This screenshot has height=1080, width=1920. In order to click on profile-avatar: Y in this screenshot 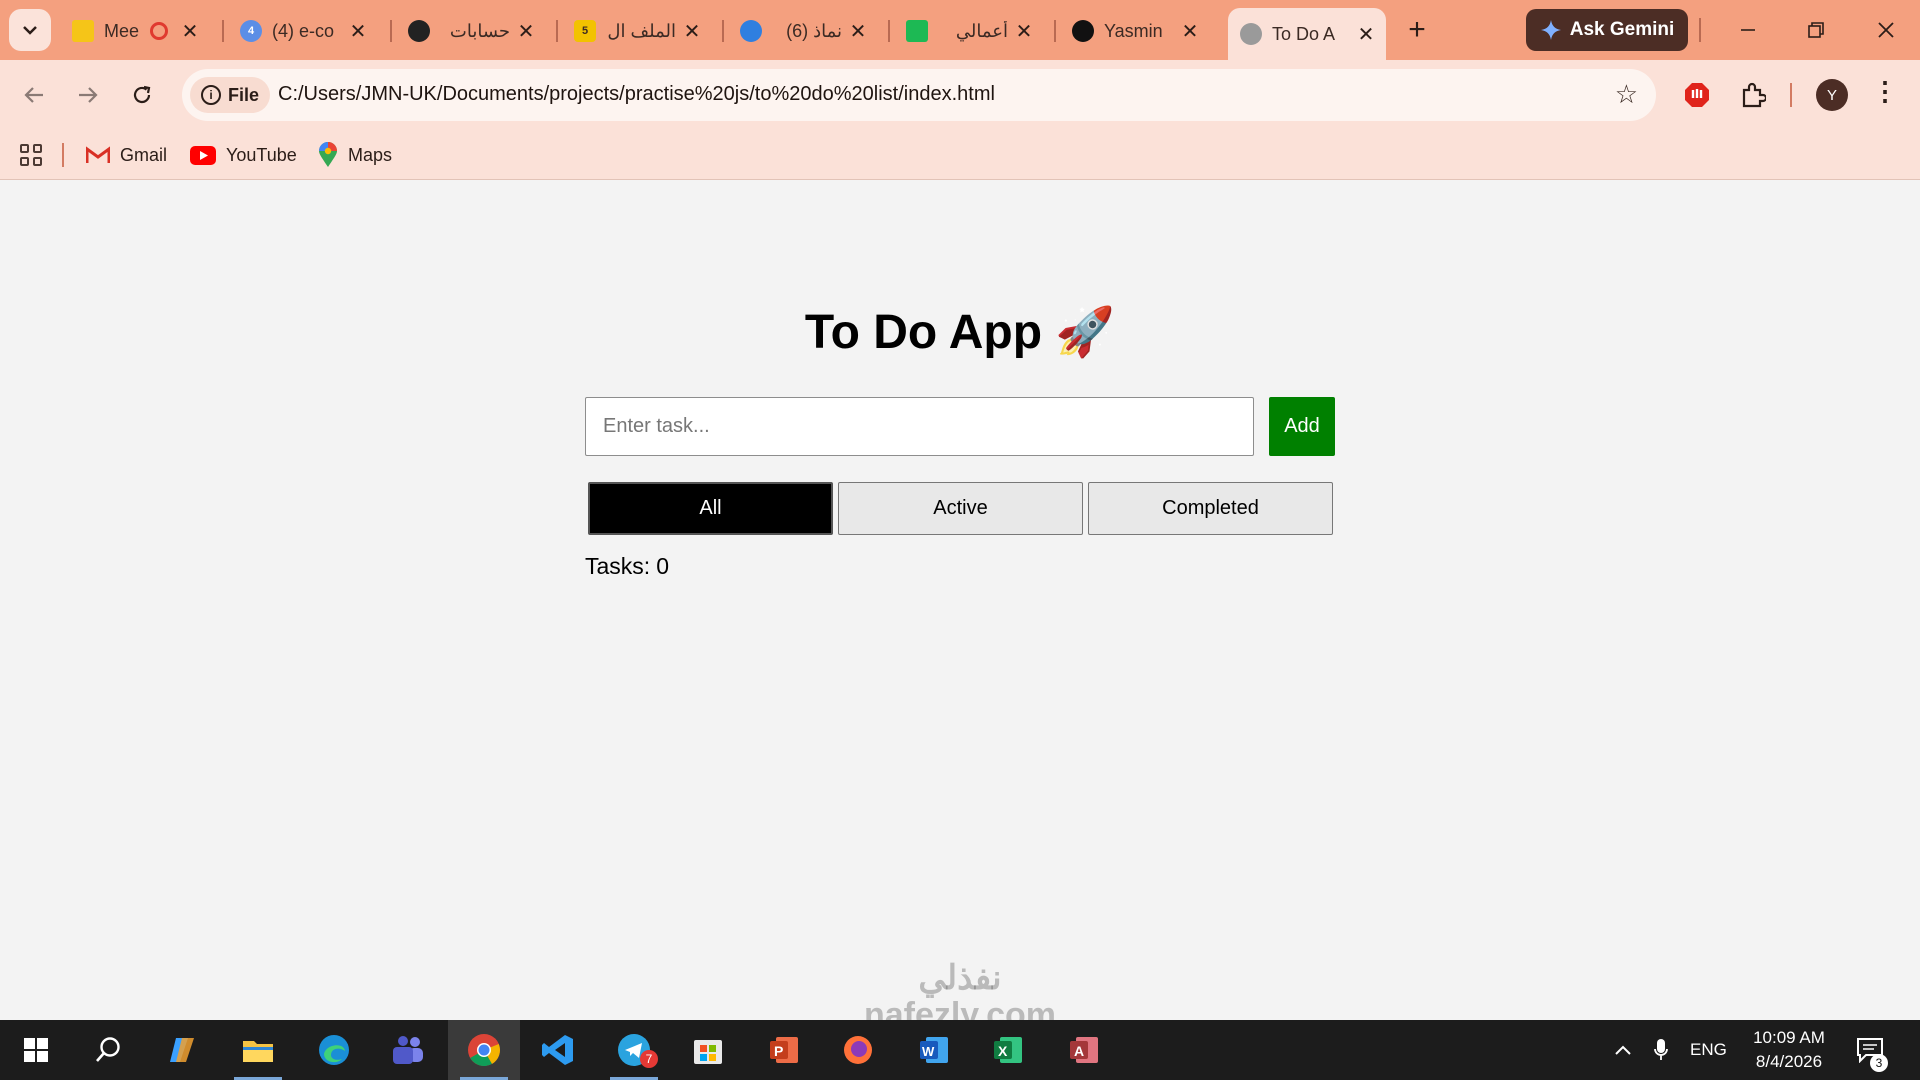, I will do `click(1832, 95)`.